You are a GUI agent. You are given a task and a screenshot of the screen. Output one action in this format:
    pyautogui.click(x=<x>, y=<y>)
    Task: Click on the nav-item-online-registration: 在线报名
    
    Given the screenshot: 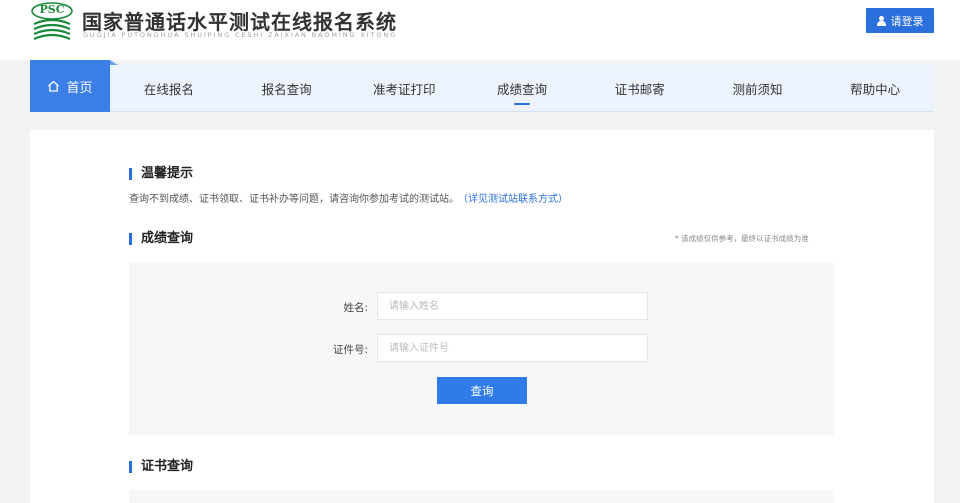 What is the action you would take?
    pyautogui.click(x=169, y=88)
    